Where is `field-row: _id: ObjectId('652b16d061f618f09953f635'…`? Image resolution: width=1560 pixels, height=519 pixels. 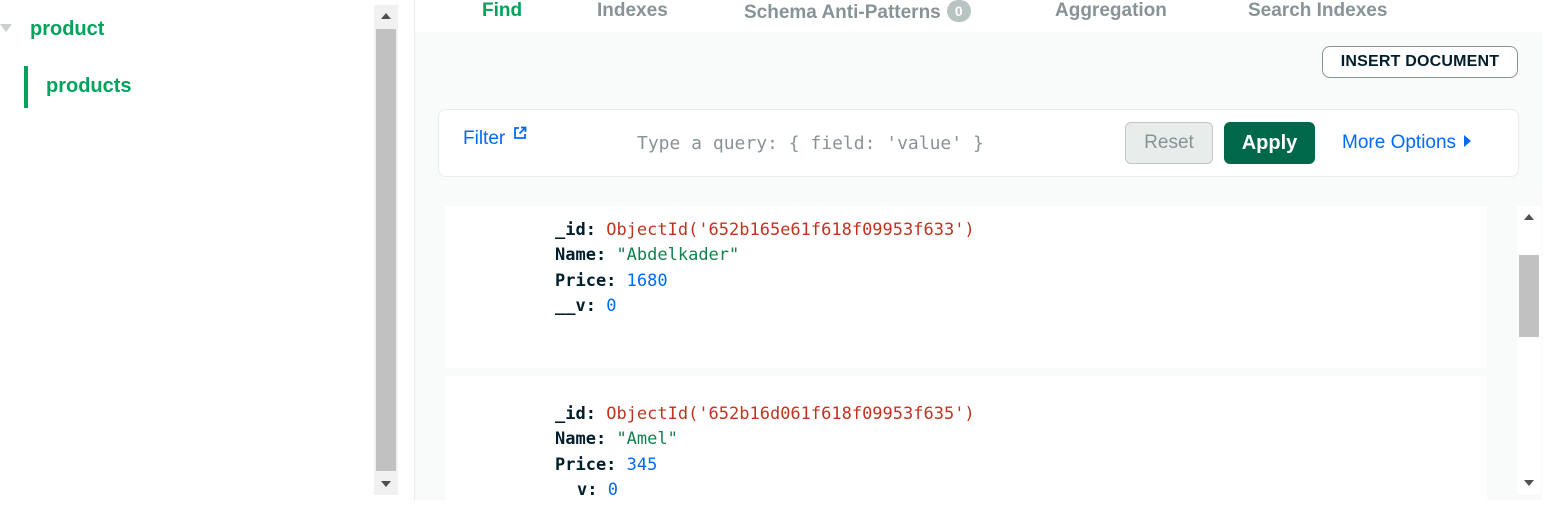 field-row: _id: ObjectId('652b16d061f618f09953f635'… is located at coordinates (765, 414).